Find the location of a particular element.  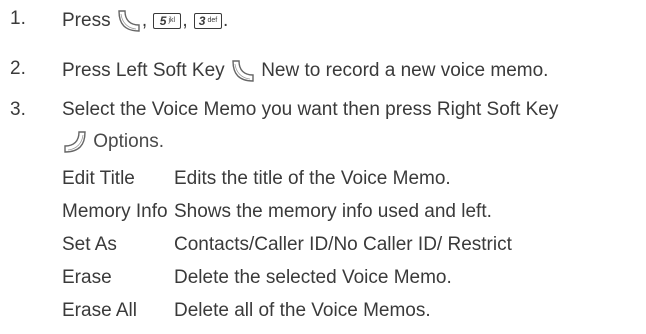

option-desc: Delete all of the Voice Memos. is located at coordinates (302, 310).